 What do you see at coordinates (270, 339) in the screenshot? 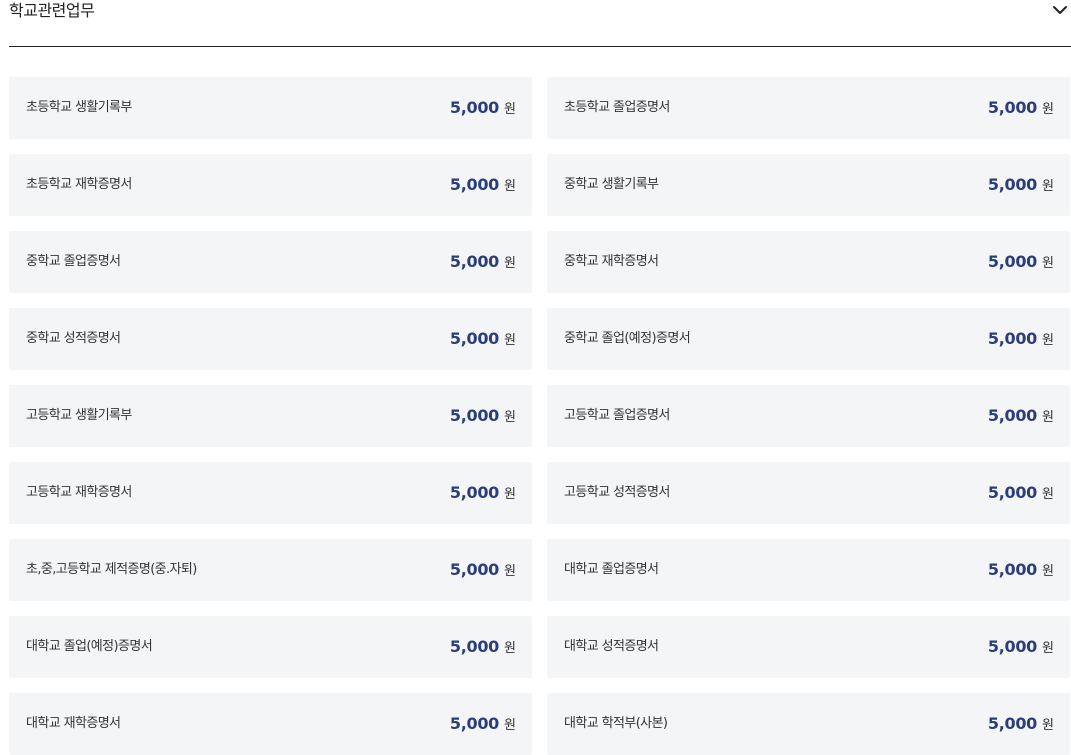
I see `fee-item: 중학교 성적증명서 5,000 원` at bounding box center [270, 339].